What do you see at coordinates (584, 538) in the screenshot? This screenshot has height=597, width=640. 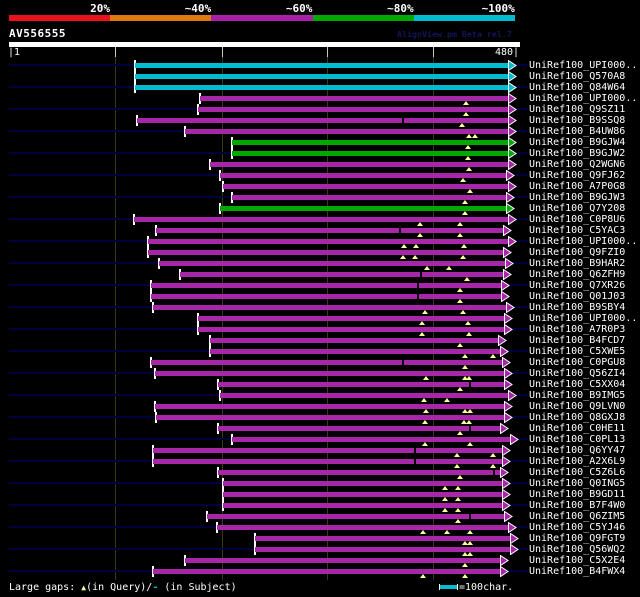 I see `subject-label: UniRef100_Q9FGT9` at bounding box center [584, 538].